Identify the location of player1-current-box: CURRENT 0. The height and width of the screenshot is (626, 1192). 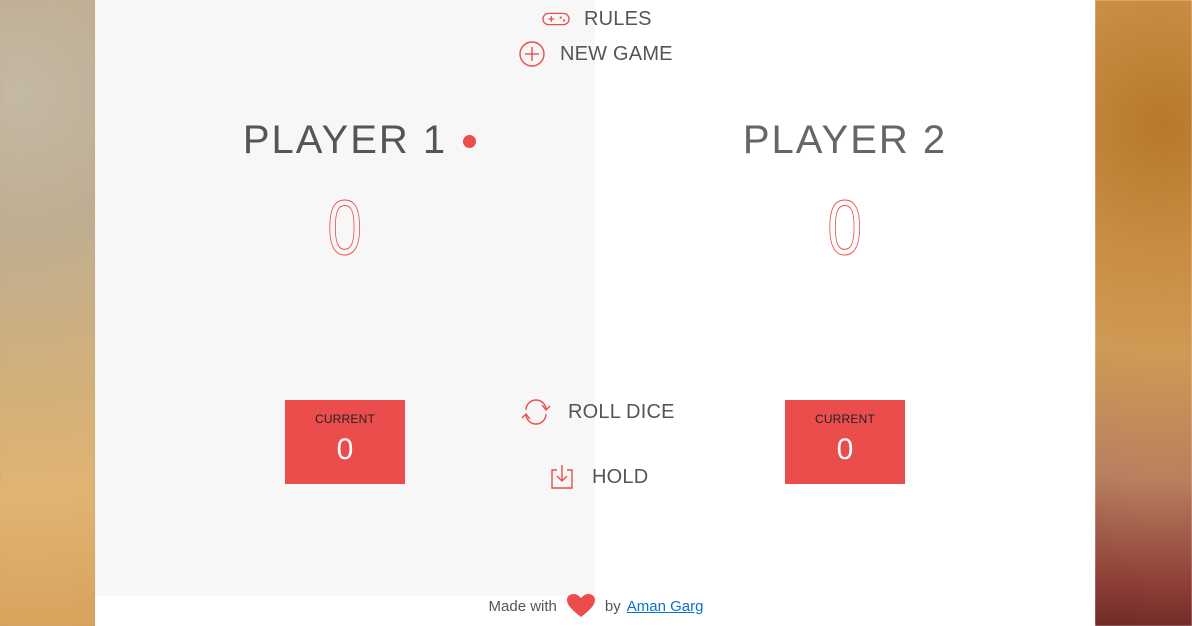
(345, 442).